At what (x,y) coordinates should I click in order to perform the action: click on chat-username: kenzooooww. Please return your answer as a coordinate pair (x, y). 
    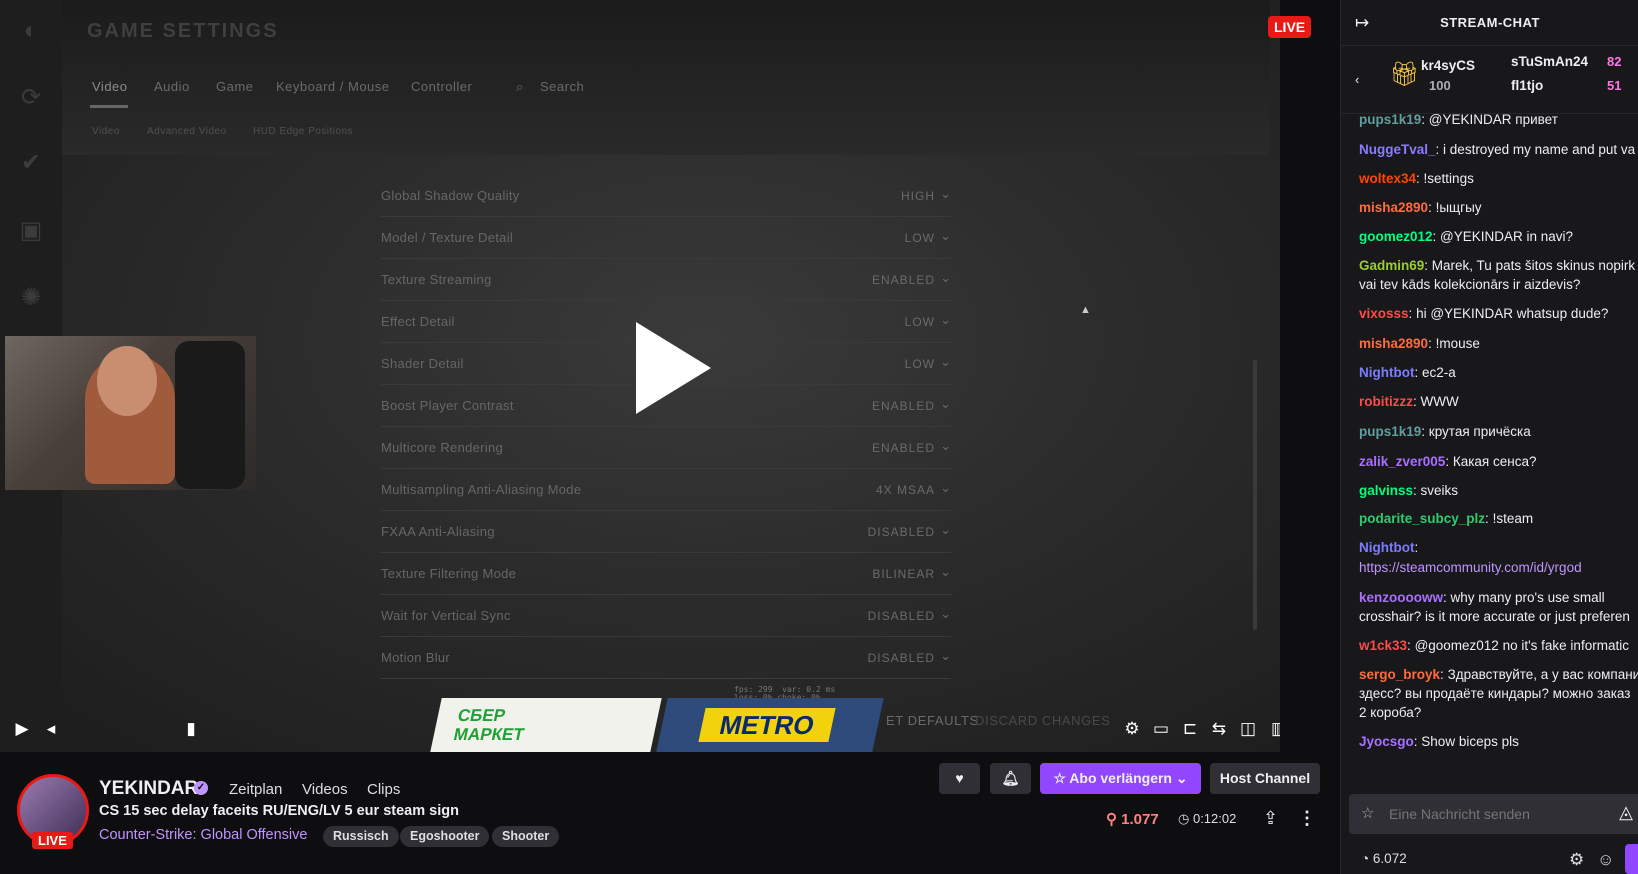
    Looking at the image, I should click on (1401, 597).